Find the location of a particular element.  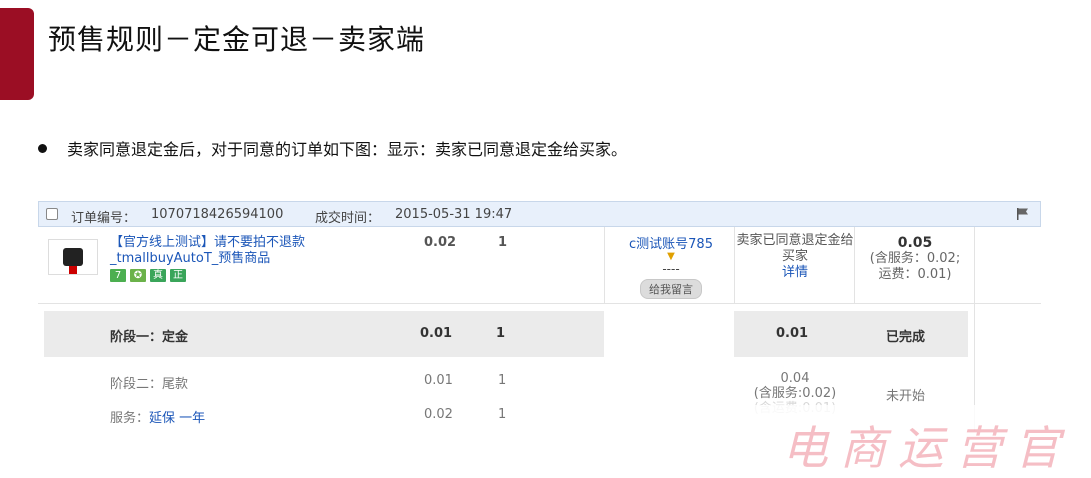

bullet-point: 卖家同意退定金后，对于同意的订单如下图：显示：卖家已同意退定金给买家。 is located at coordinates (332, 148).